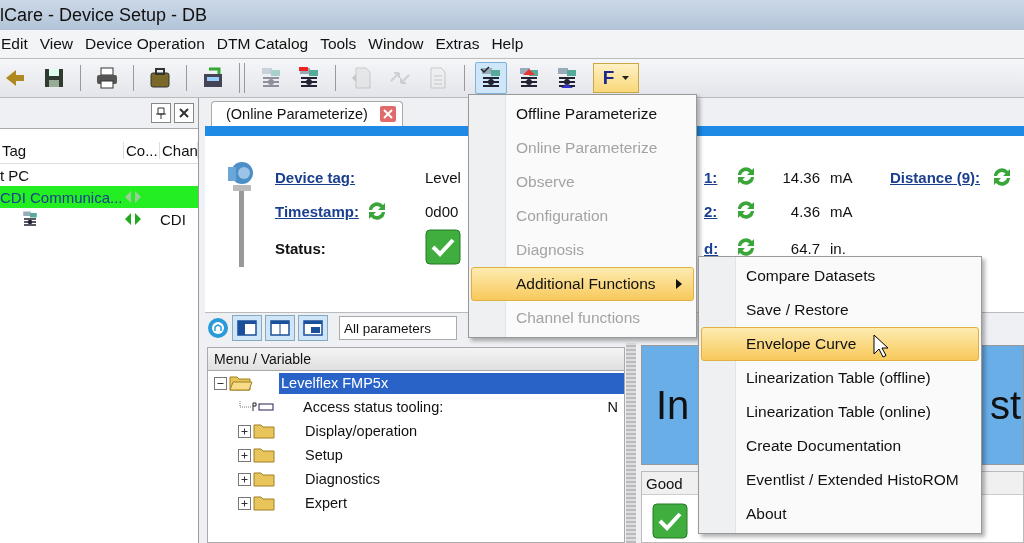 Image resolution: width=1024 pixels, height=543 pixels. I want to click on collapse-icon, so click(220, 383).